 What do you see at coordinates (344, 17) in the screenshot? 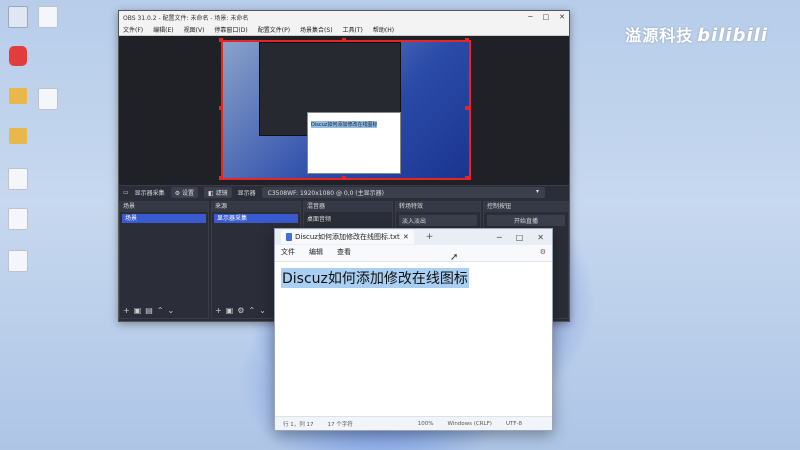
I see `obs-titlebar: OBS 31.0.2 - 配置文件: 未命名 - 场景: 未命名 ─ □ ✕` at bounding box center [344, 17].